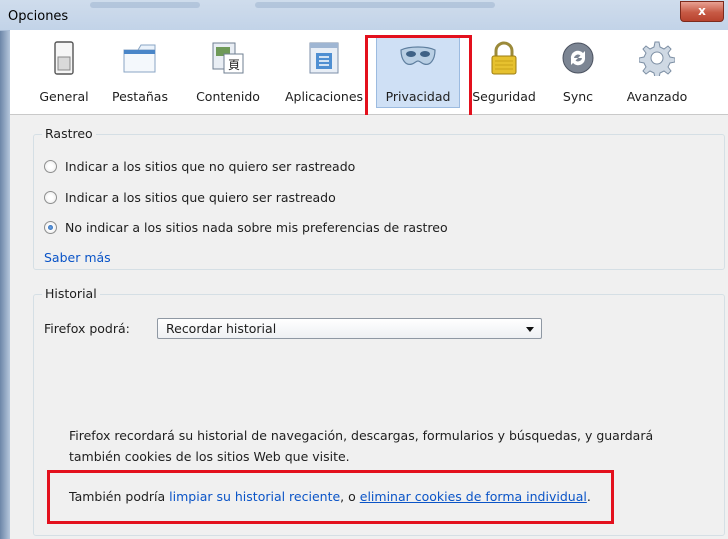  What do you see at coordinates (657, 58) in the screenshot?
I see `gear-icon` at bounding box center [657, 58].